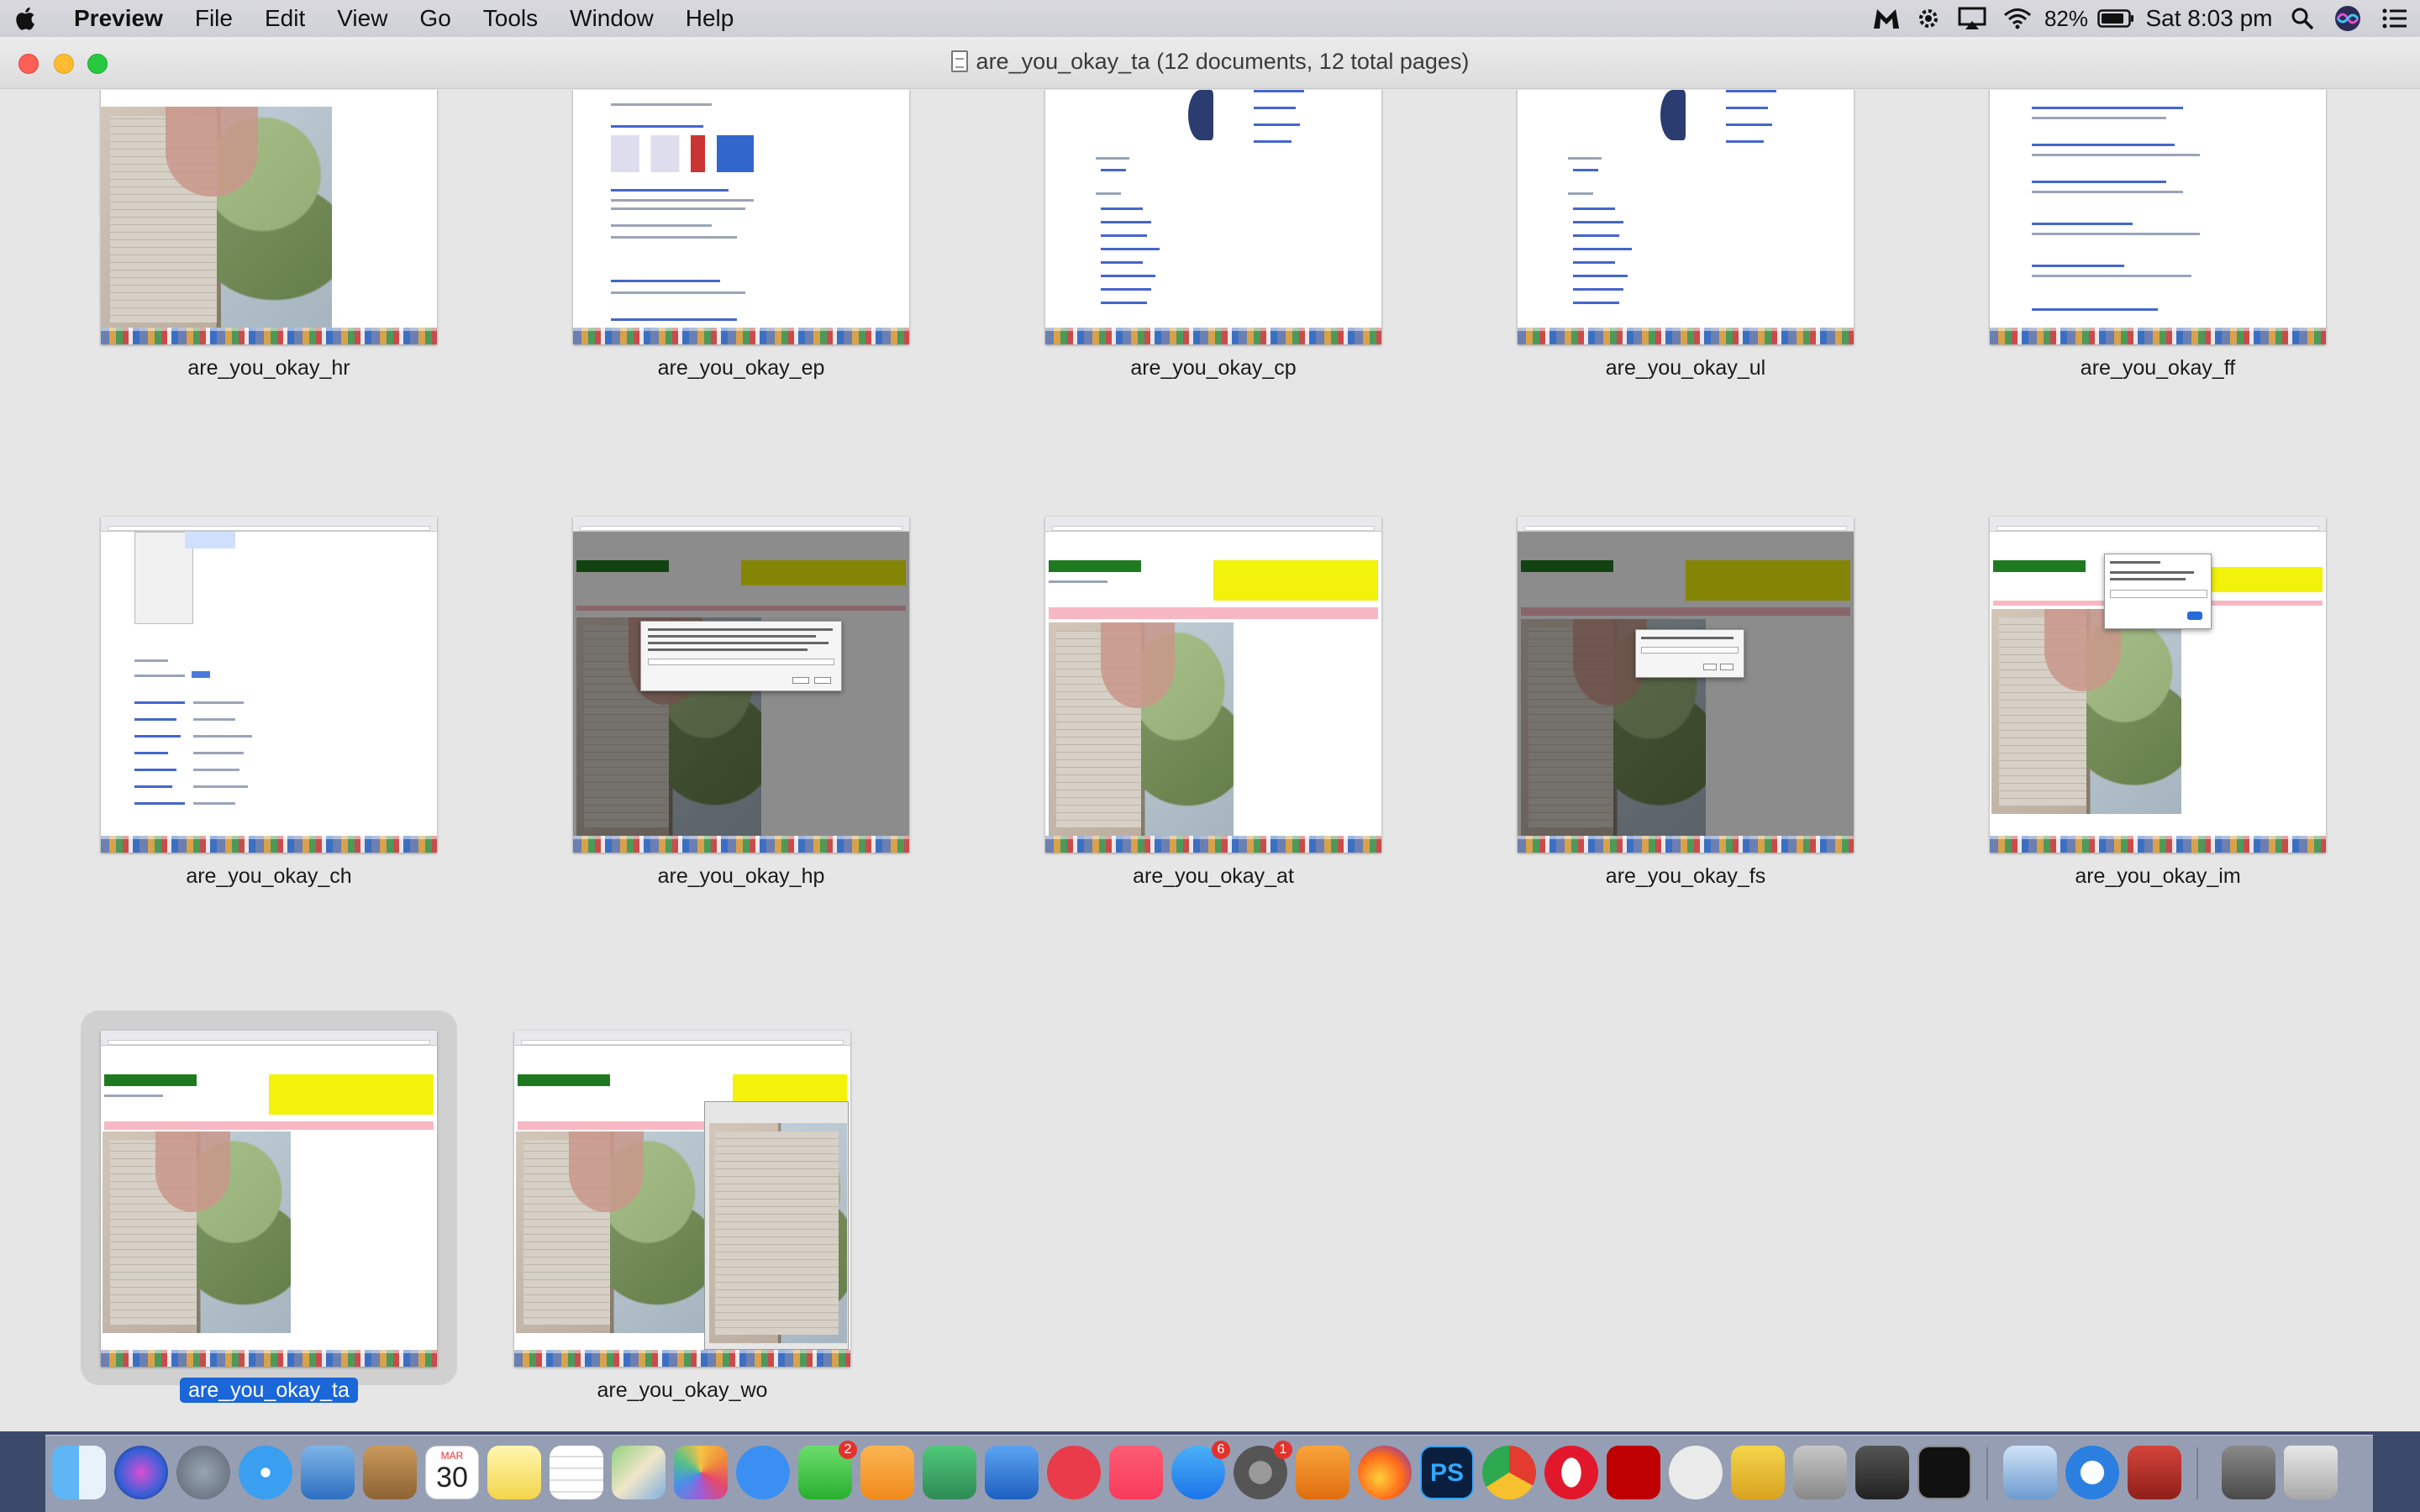 The image size is (2420, 1512). Describe the element at coordinates (848, 1450) in the screenshot. I see `facetime-badge: 2` at that location.